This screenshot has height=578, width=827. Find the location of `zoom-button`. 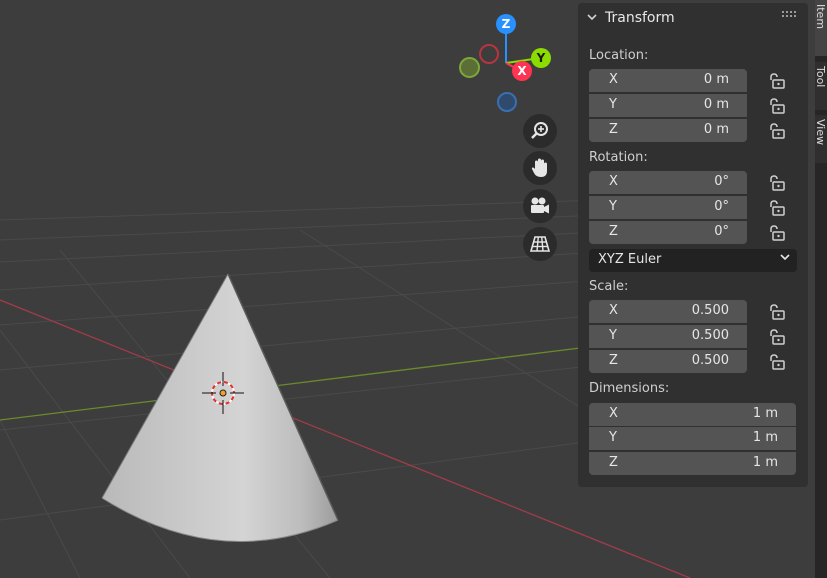

zoom-button is located at coordinates (540, 131).